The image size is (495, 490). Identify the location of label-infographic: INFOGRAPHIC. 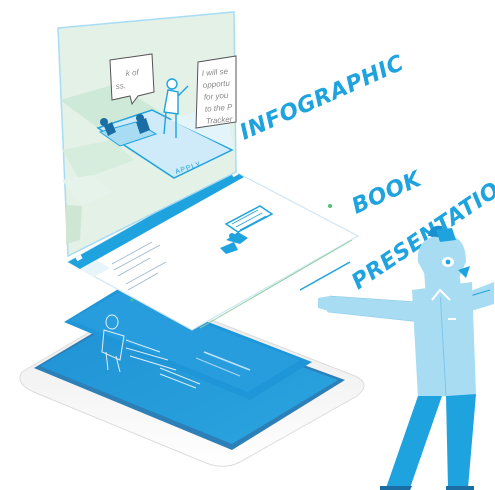
(322, 98).